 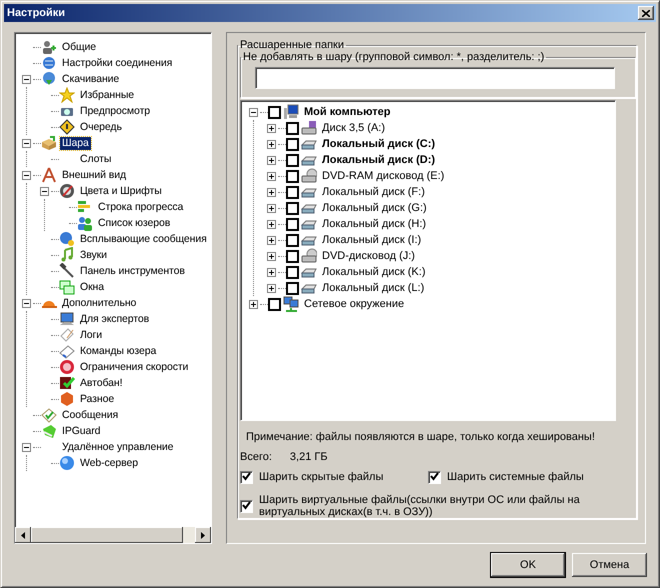 What do you see at coordinates (90, 415) in the screenshot?
I see `nav-item: Сообщения` at bounding box center [90, 415].